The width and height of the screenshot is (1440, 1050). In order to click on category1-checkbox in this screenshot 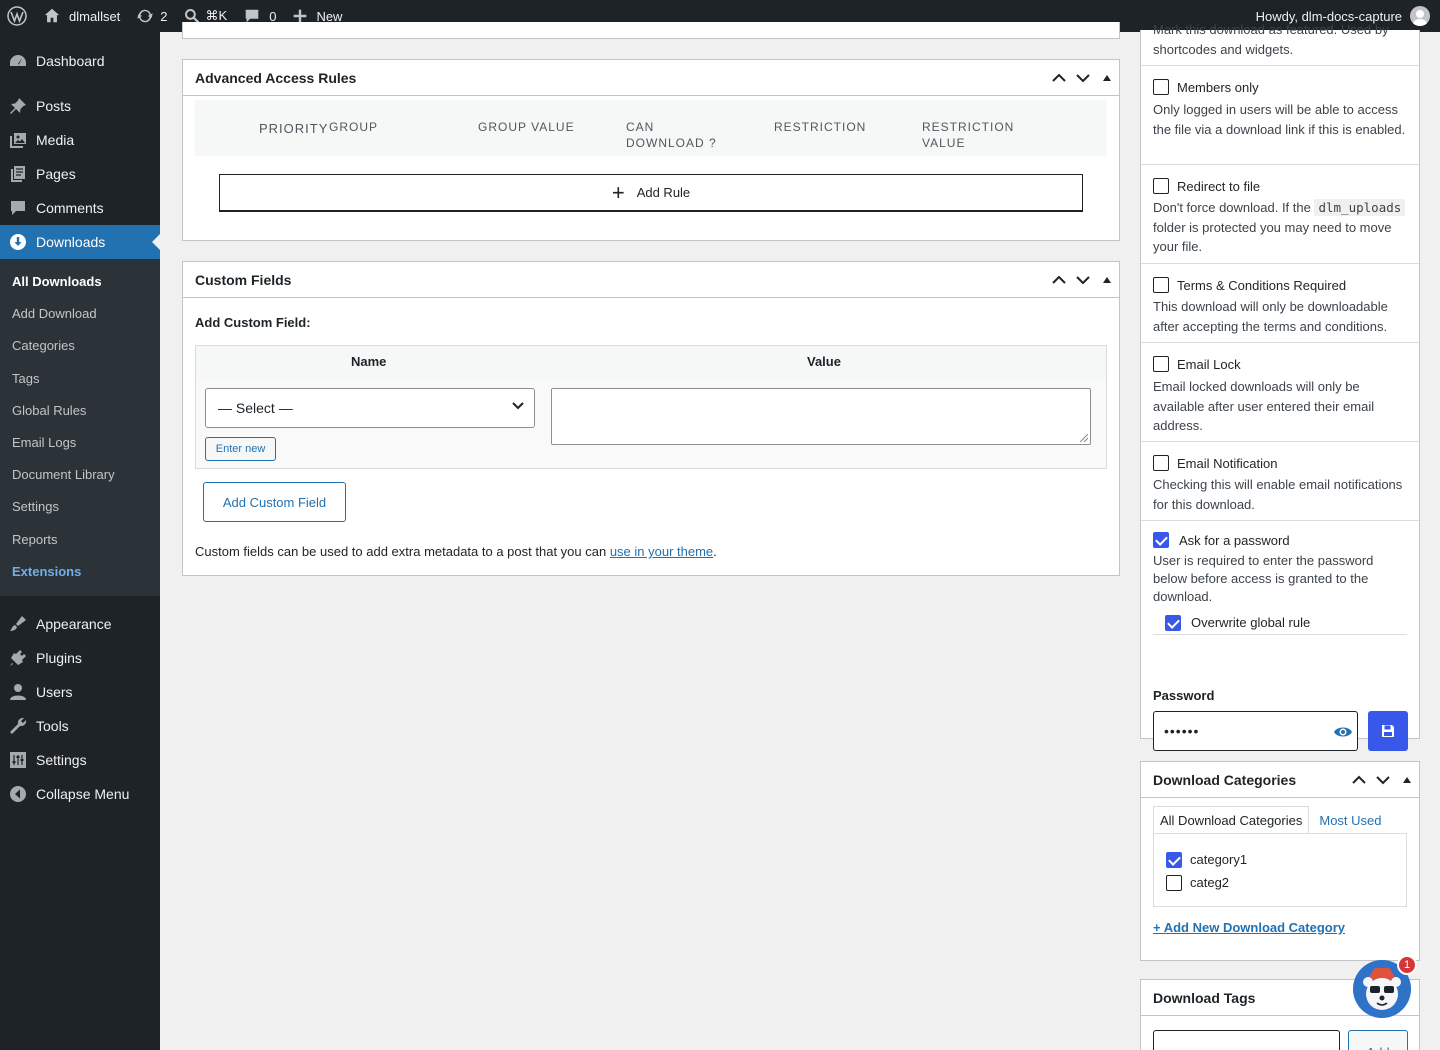, I will do `click(1174, 859)`.